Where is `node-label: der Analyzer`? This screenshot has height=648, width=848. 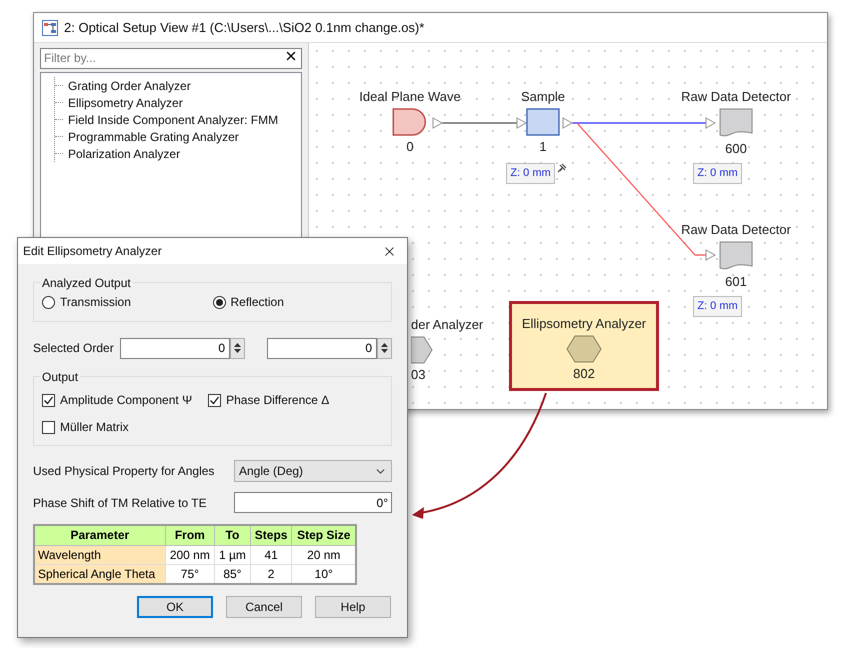 node-label: der Analyzer is located at coordinates (447, 325).